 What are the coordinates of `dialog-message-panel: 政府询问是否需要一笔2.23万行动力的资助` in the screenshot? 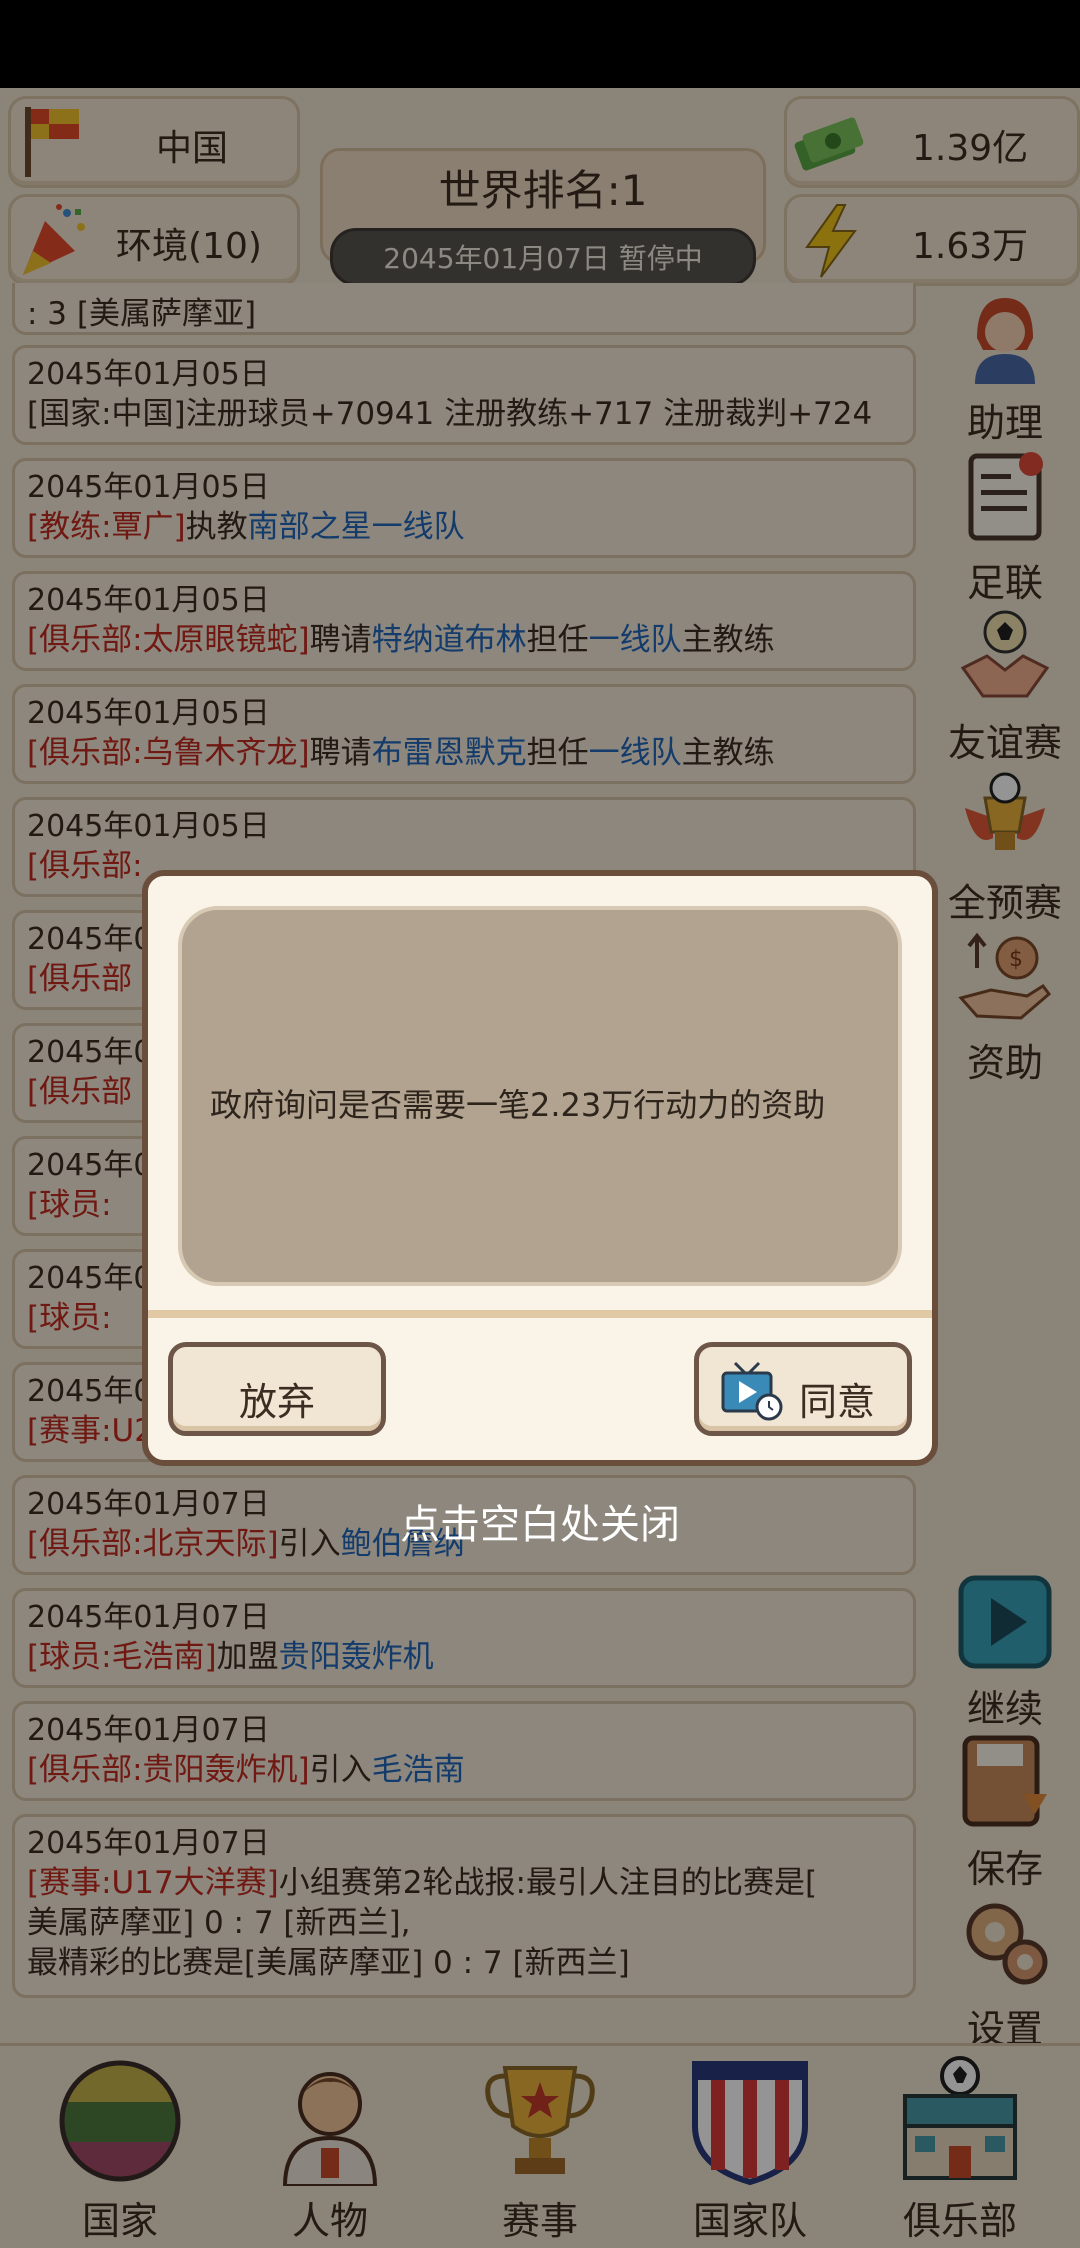 It's located at (540, 1096).